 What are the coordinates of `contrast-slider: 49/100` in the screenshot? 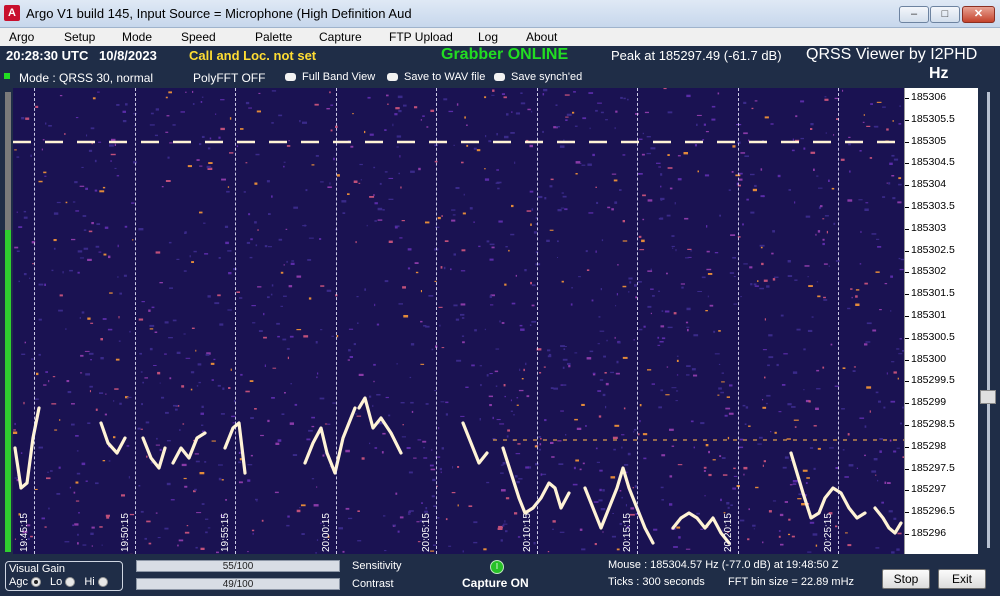 It's located at (238, 584).